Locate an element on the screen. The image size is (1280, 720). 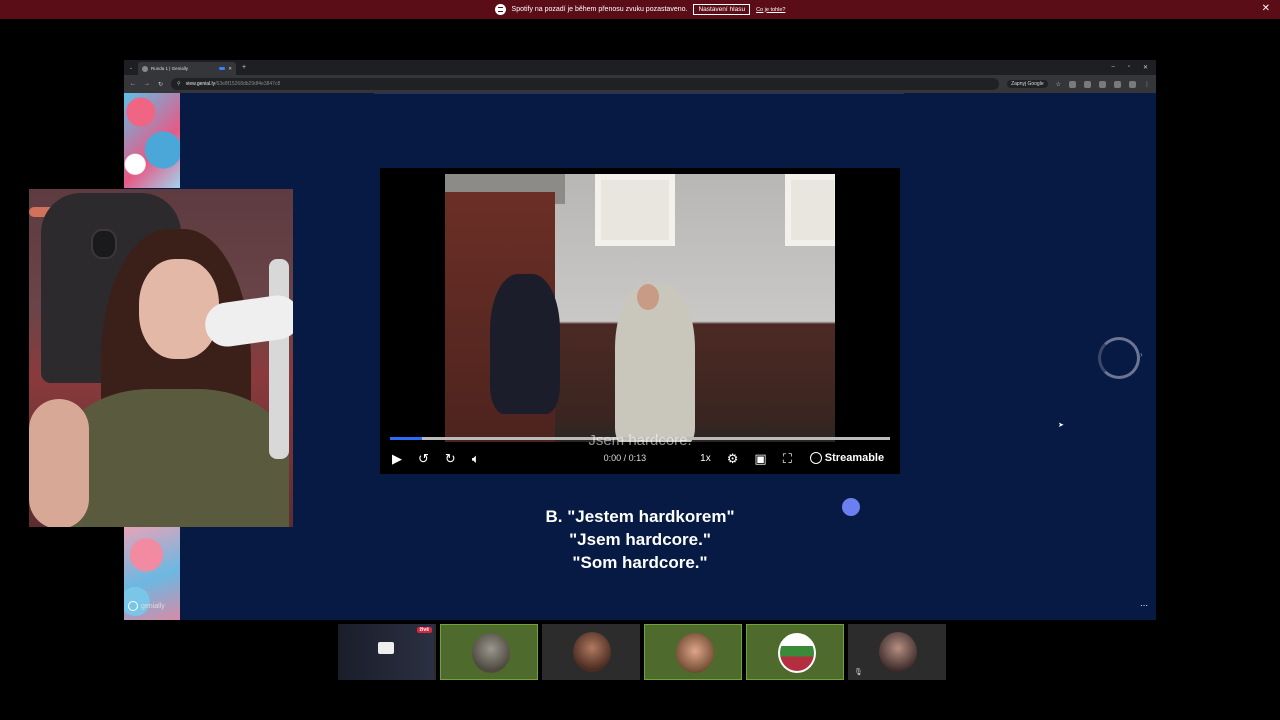
tab-title: Runda 1 | Genially is located at coordinates (169, 68).